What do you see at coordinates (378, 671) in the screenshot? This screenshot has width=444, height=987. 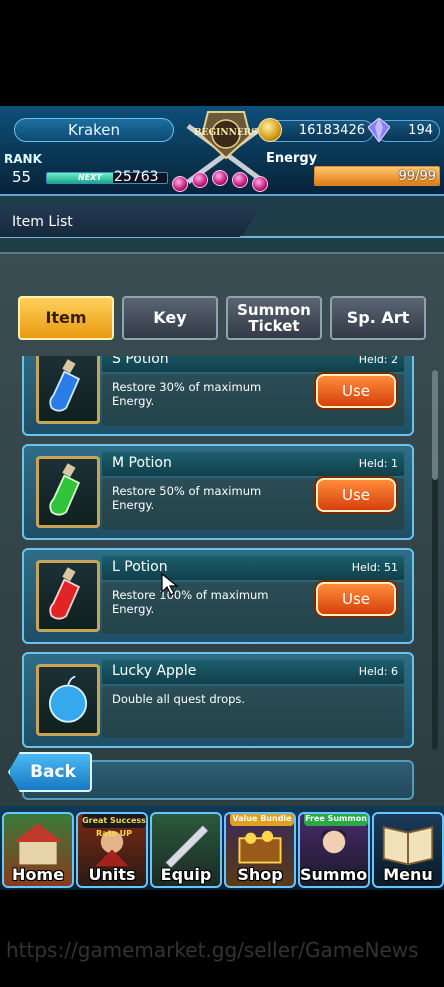 I see `item-held-count: Held: 6` at bounding box center [378, 671].